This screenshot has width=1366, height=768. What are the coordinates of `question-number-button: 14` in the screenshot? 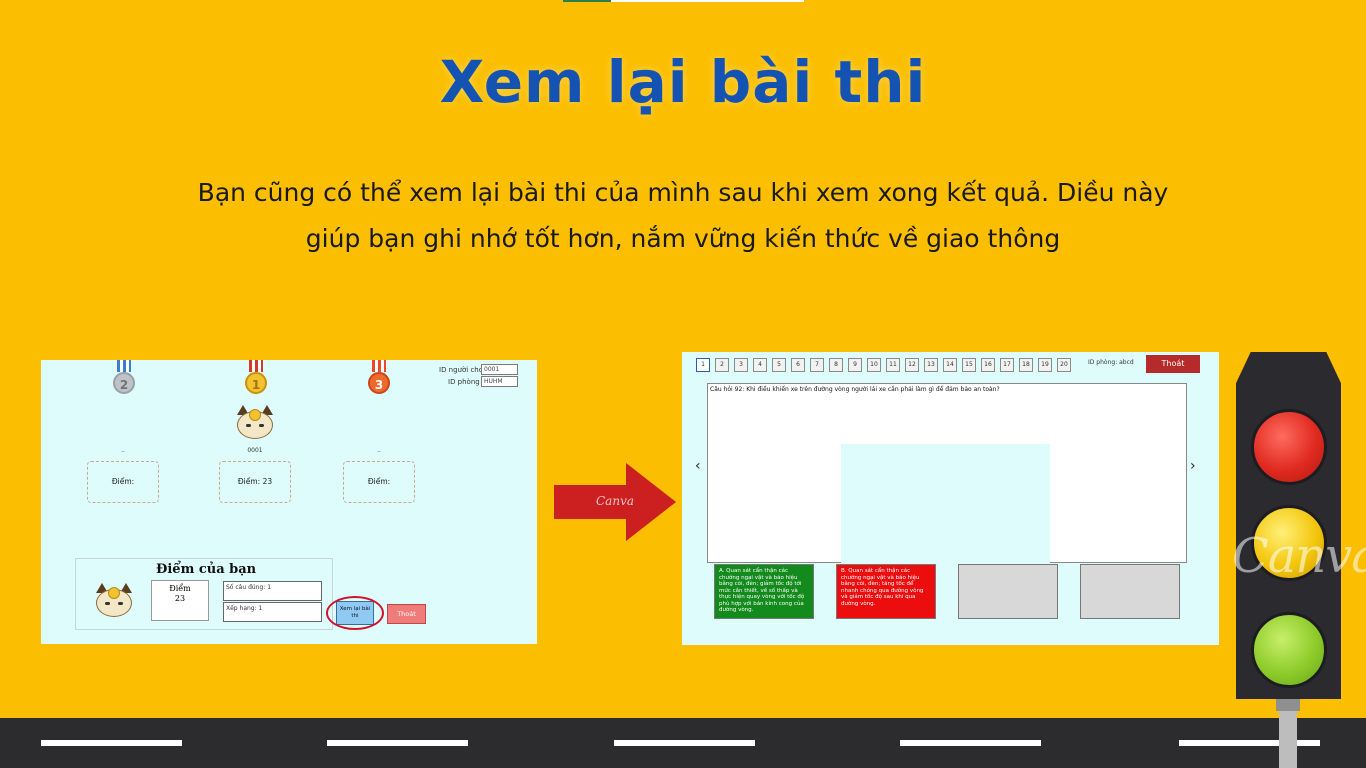 It's located at (950, 365).